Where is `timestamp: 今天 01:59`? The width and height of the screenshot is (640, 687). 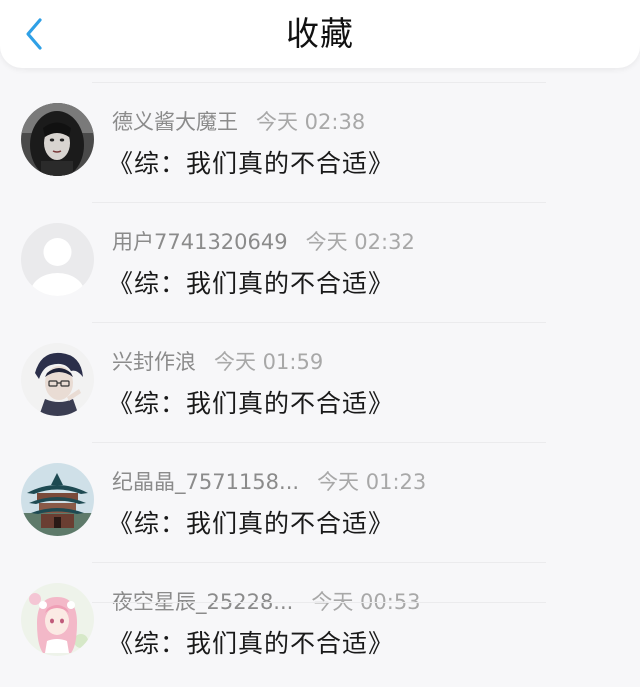
timestamp: 今天 01:59 is located at coordinates (269, 362).